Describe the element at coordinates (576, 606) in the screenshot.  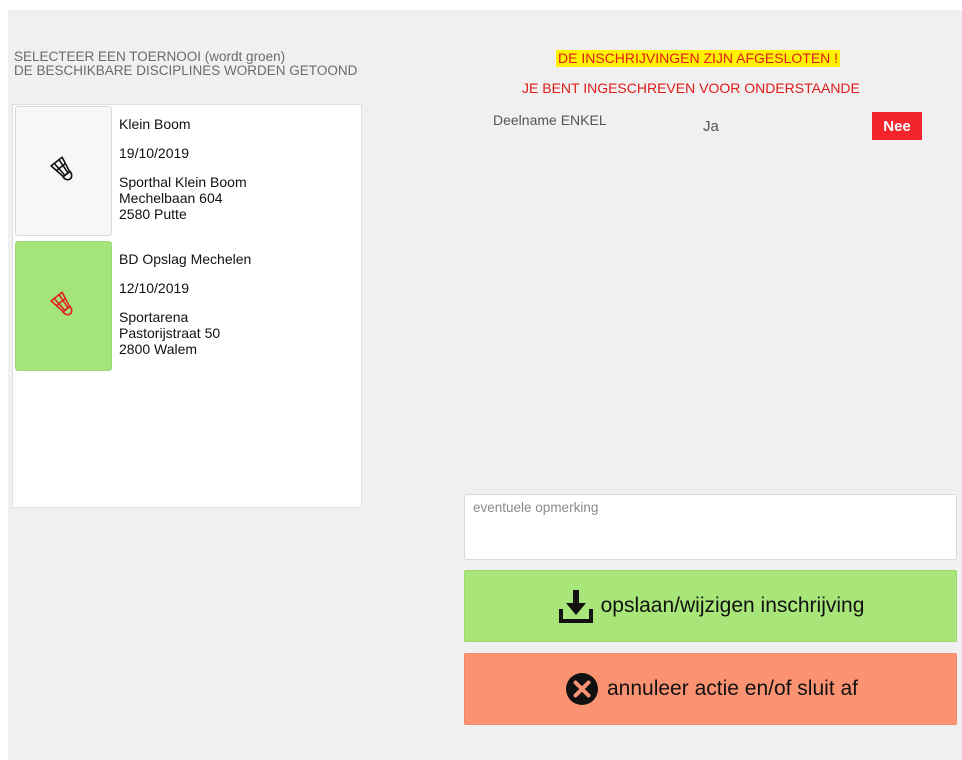
I see `download-icon` at that location.